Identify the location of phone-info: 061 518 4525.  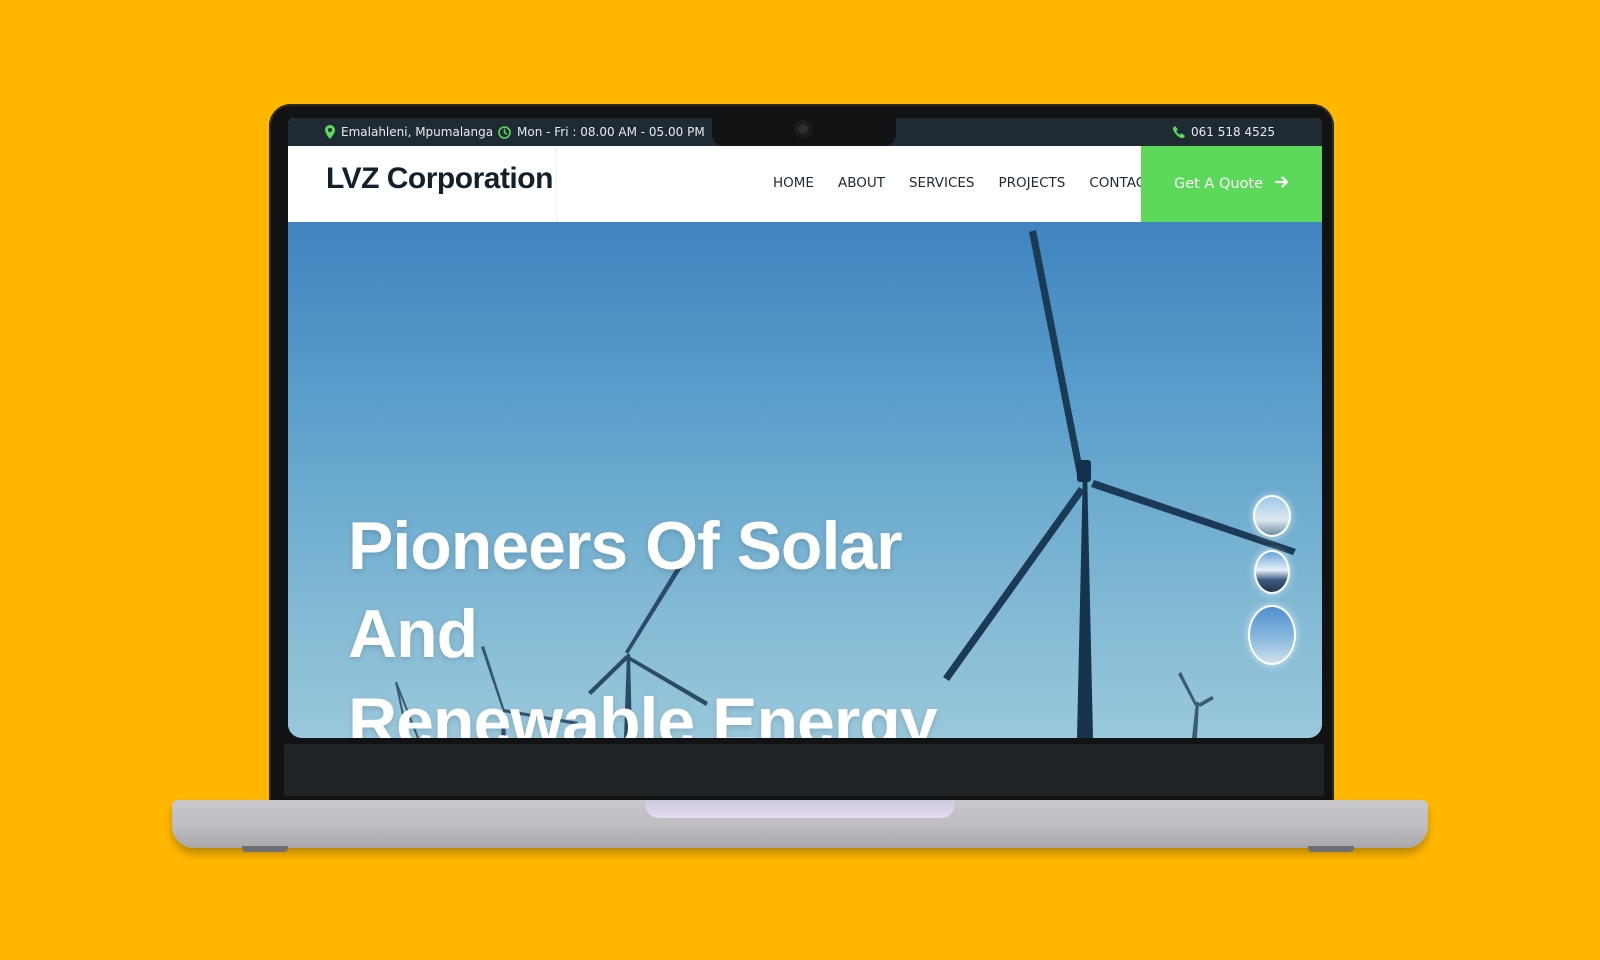
(1224, 132).